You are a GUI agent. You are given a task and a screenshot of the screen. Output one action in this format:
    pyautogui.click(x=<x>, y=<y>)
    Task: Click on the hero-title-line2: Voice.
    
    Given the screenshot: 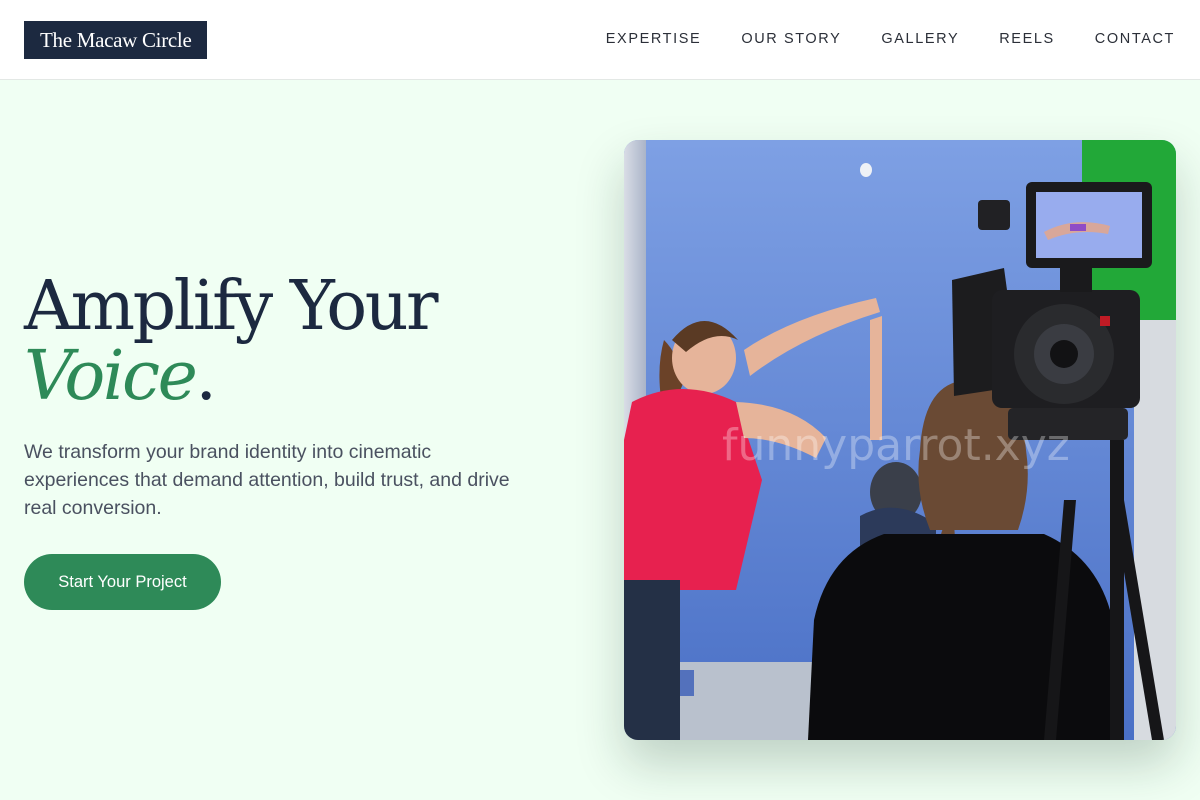 What is the action you would take?
    pyautogui.click(x=230, y=377)
    